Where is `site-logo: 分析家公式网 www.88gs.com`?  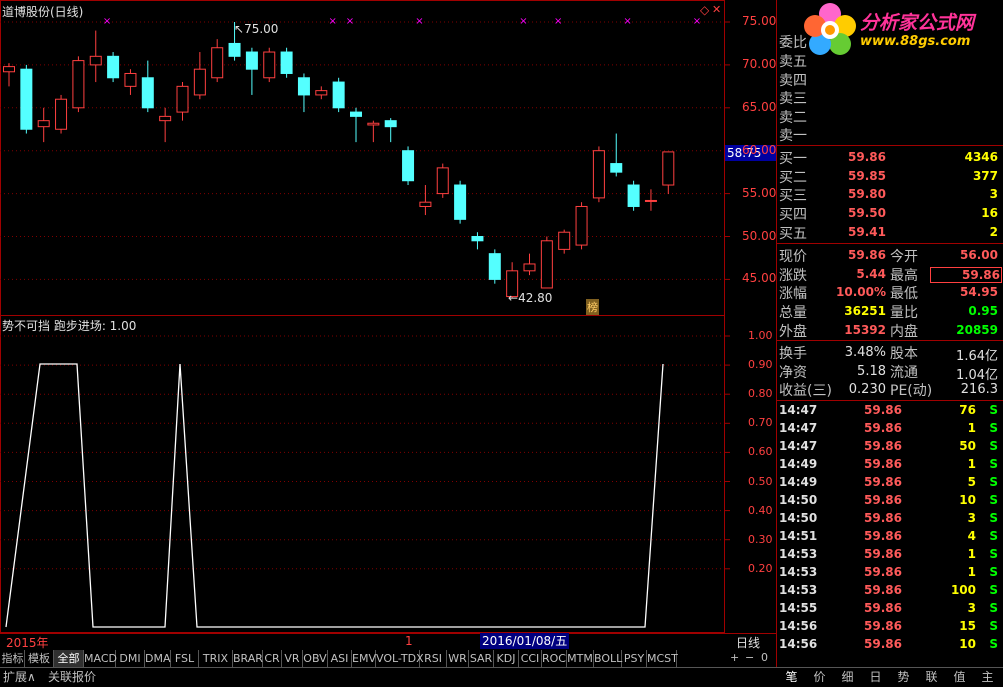
site-logo: 分析家公式网 www.88gs.com is located at coordinates (901, 30).